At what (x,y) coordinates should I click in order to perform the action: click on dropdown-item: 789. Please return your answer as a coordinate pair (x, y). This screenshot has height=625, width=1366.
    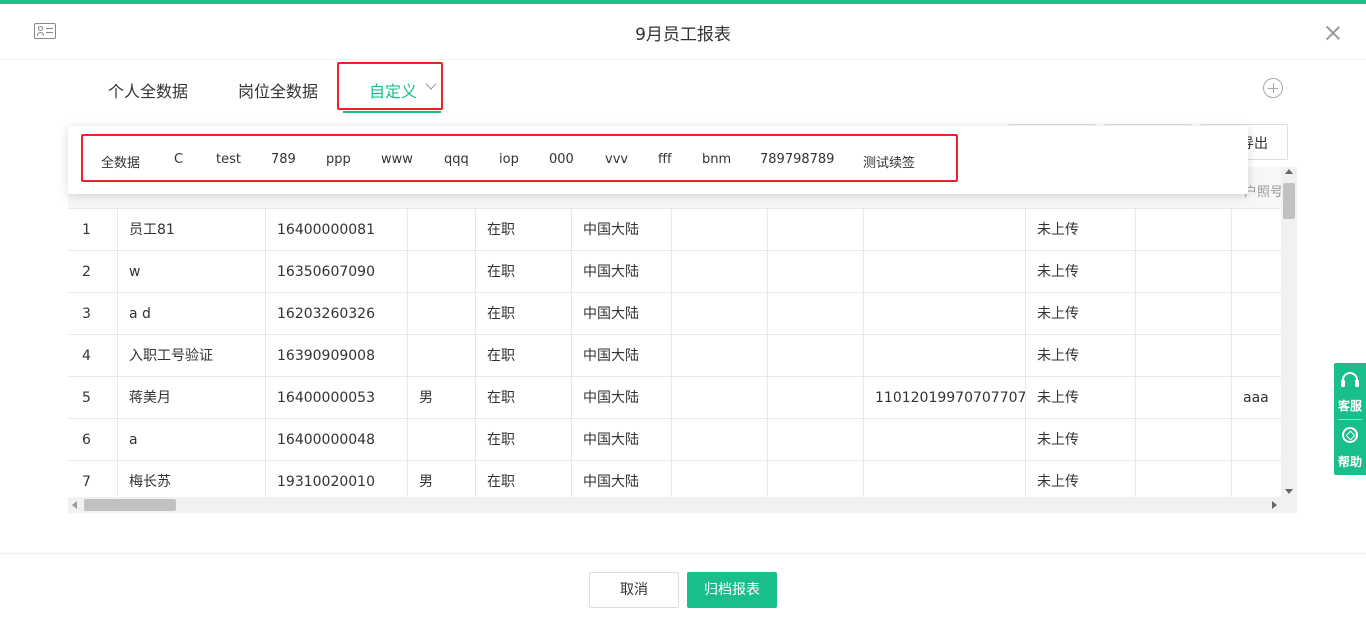
    Looking at the image, I should click on (283, 159).